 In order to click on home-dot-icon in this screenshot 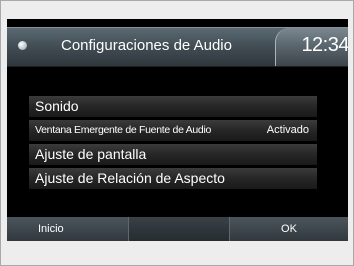, I will do `click(22, 45)`.